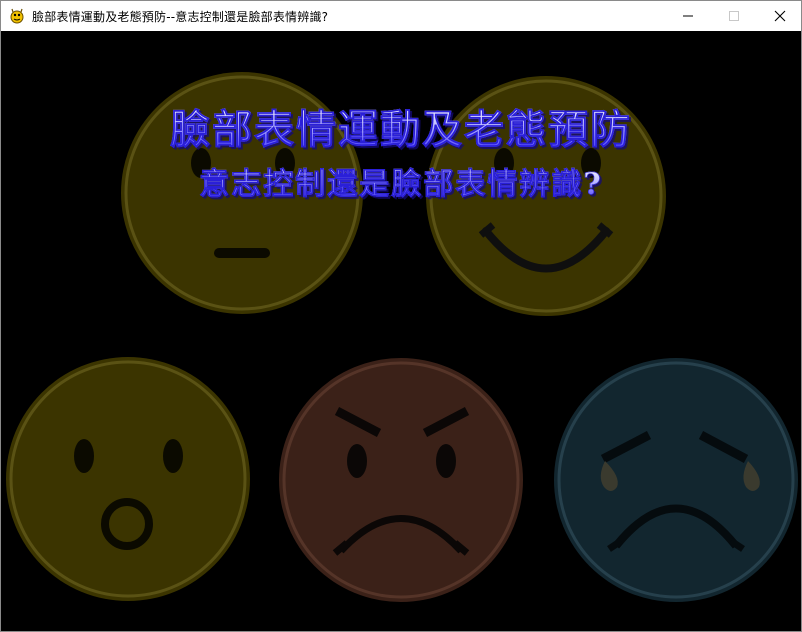 This screenshot has height=632, width=802. What do you see at coordinates (401, 185) in the screenshot?
I see `game-subtitle-text: 意志控制還是臉部表情辨識?` at bounding box center [401, 185].